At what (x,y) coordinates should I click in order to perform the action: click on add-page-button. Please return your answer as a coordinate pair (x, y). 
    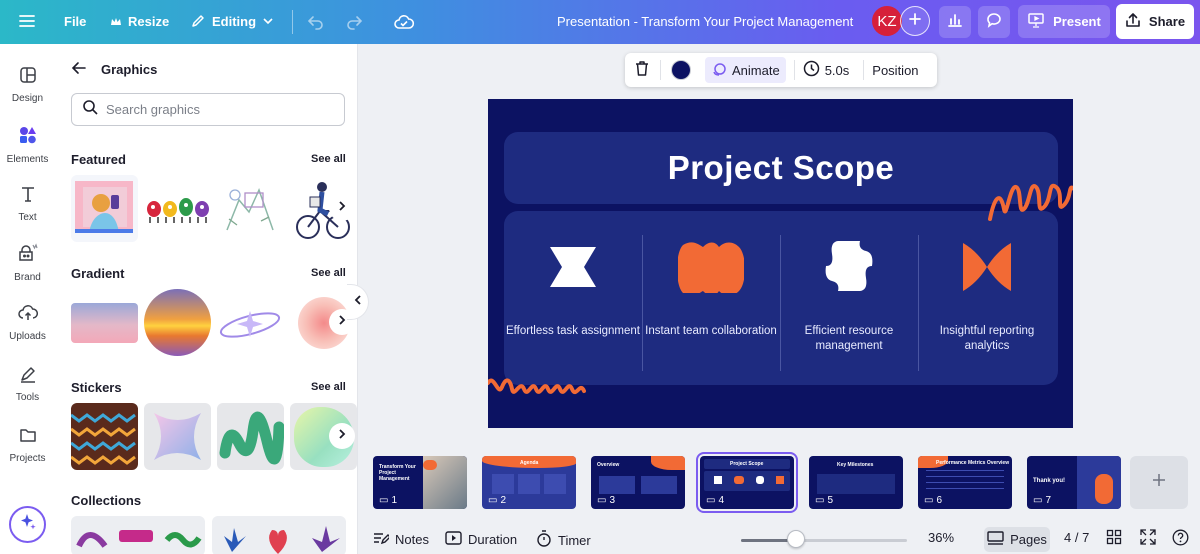
    Looking at the image, I should click on (1159, 482).